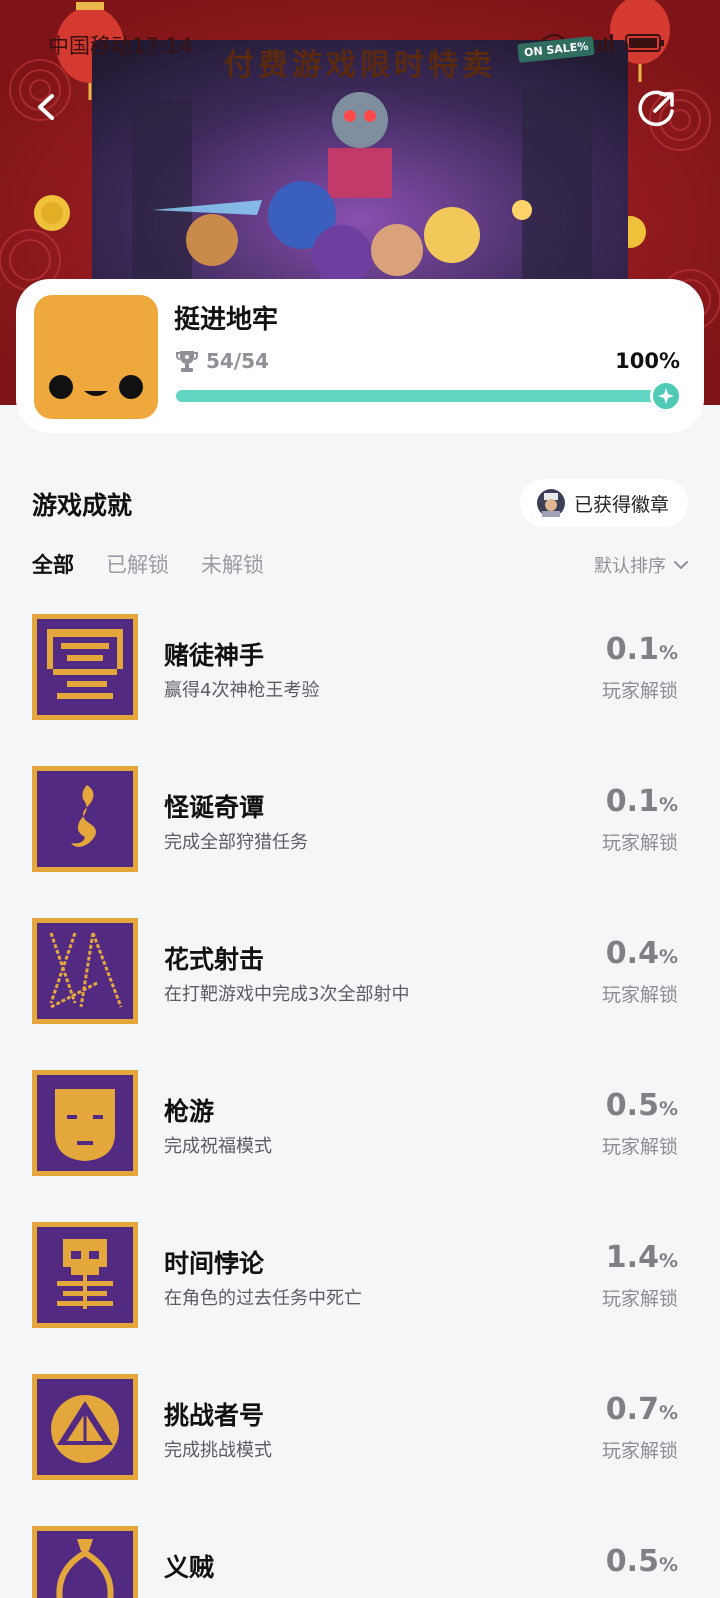 The image size is (720, 1598). Describe the element at coordinates (647, 361) in the screenshot. I see `completion-percent: 100%` at that location.